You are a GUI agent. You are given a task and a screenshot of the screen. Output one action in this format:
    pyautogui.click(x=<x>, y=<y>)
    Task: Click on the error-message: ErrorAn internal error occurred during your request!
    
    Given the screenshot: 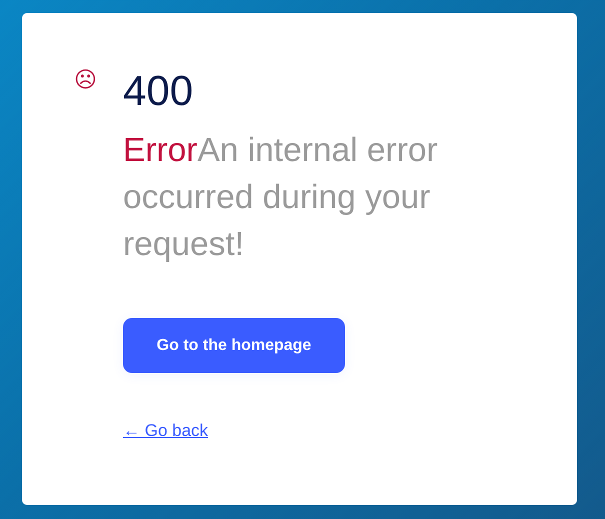 What is the action you would take?
    pyautogui.click(x=281, y=198)
    